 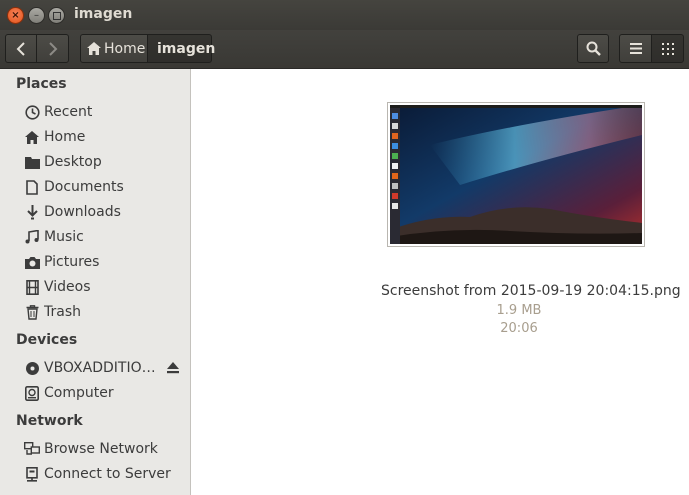 What do you see at coordinates (32, 212) in the screenshot?
I see `download-icon` at bounding box center [32, 212].